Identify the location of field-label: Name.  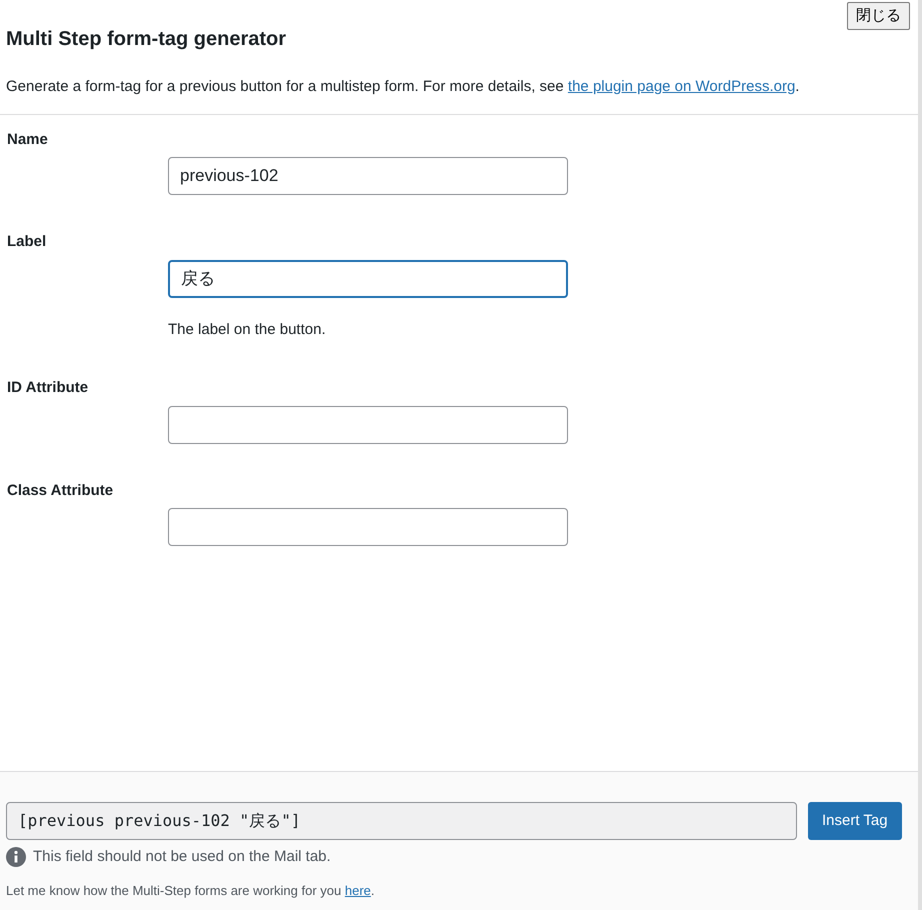
(28, 140).